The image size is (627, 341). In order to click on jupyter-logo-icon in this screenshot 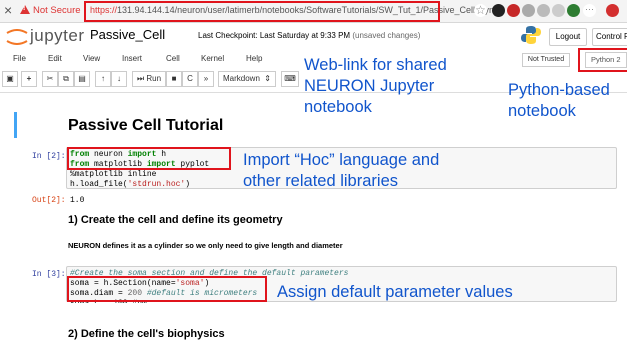, I will do `click(17, 37)`.